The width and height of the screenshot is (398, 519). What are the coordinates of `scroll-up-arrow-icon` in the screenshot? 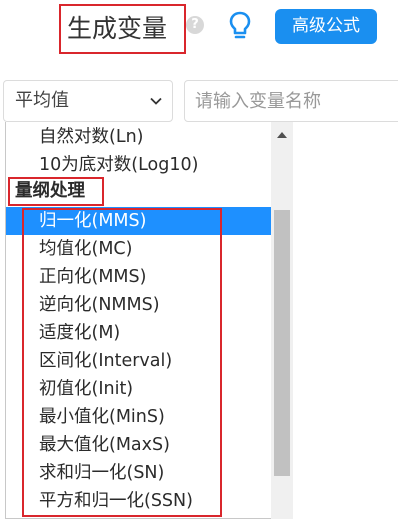 It's located at (282, 135).